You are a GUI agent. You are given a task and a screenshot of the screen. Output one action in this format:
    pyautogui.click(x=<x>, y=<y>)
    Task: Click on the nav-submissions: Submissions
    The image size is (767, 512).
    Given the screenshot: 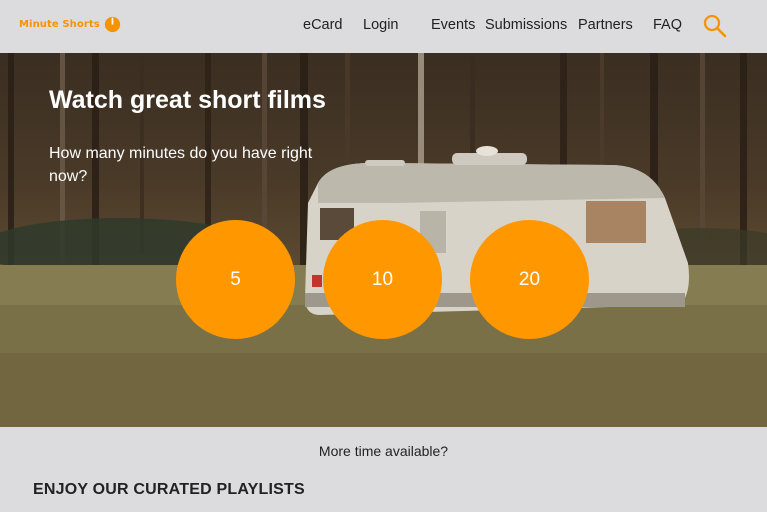 What is the action you would take?
    pyautogui.click(x=526, y=25)
    